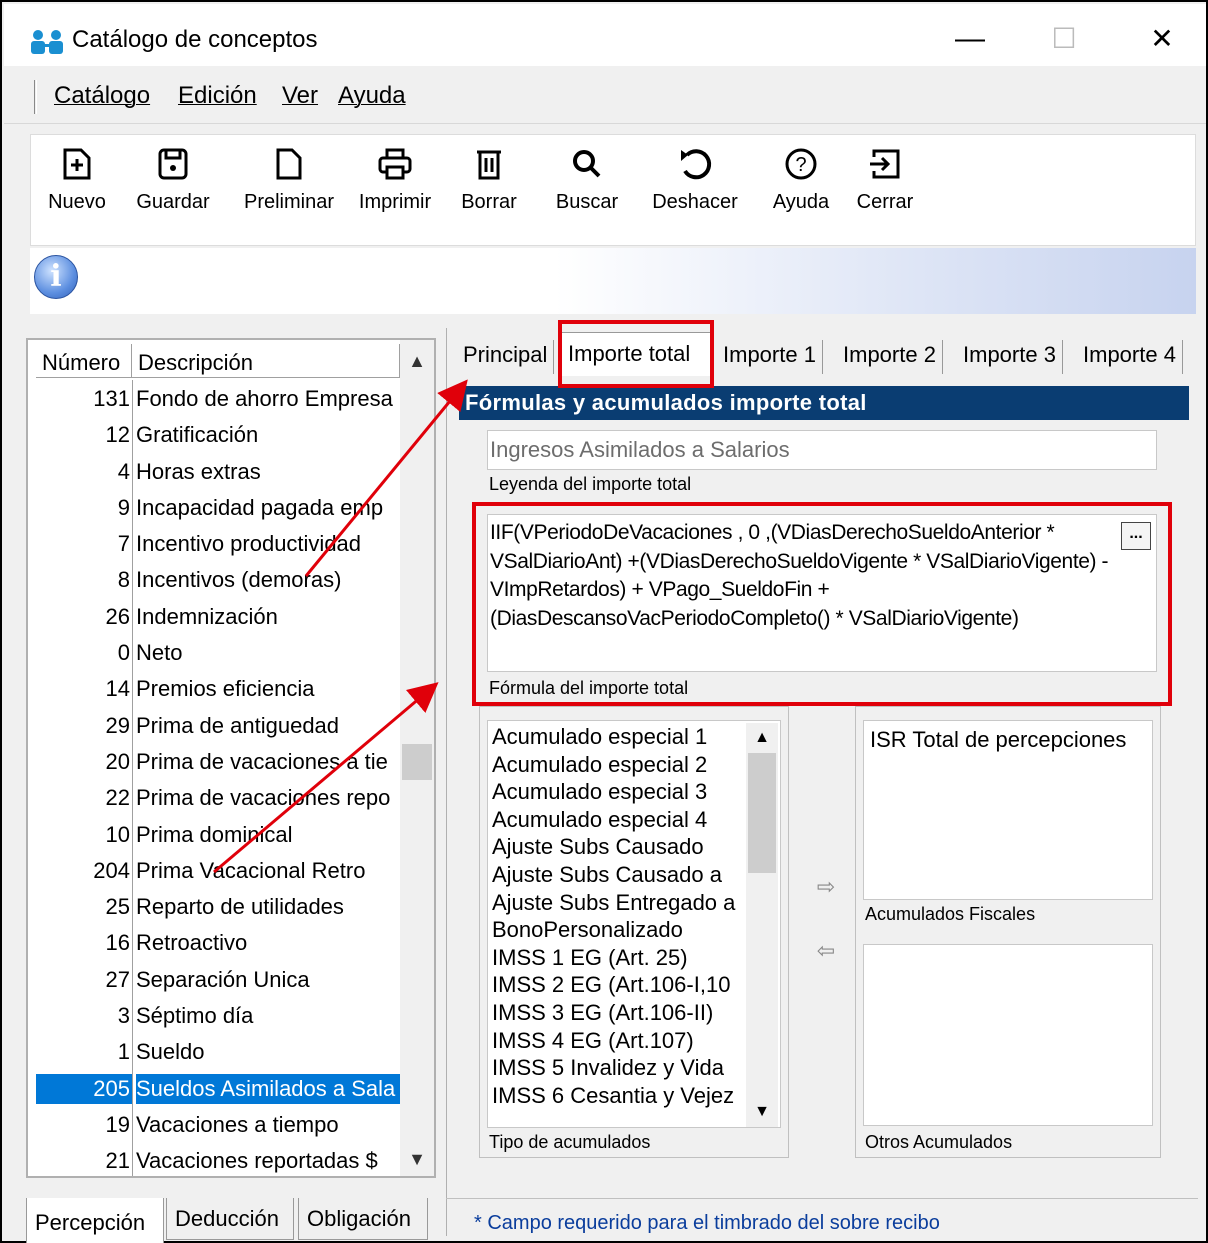  I want to click on acumulados-fiscales-list: ISR Total de percepciones, so click(1008, 810).